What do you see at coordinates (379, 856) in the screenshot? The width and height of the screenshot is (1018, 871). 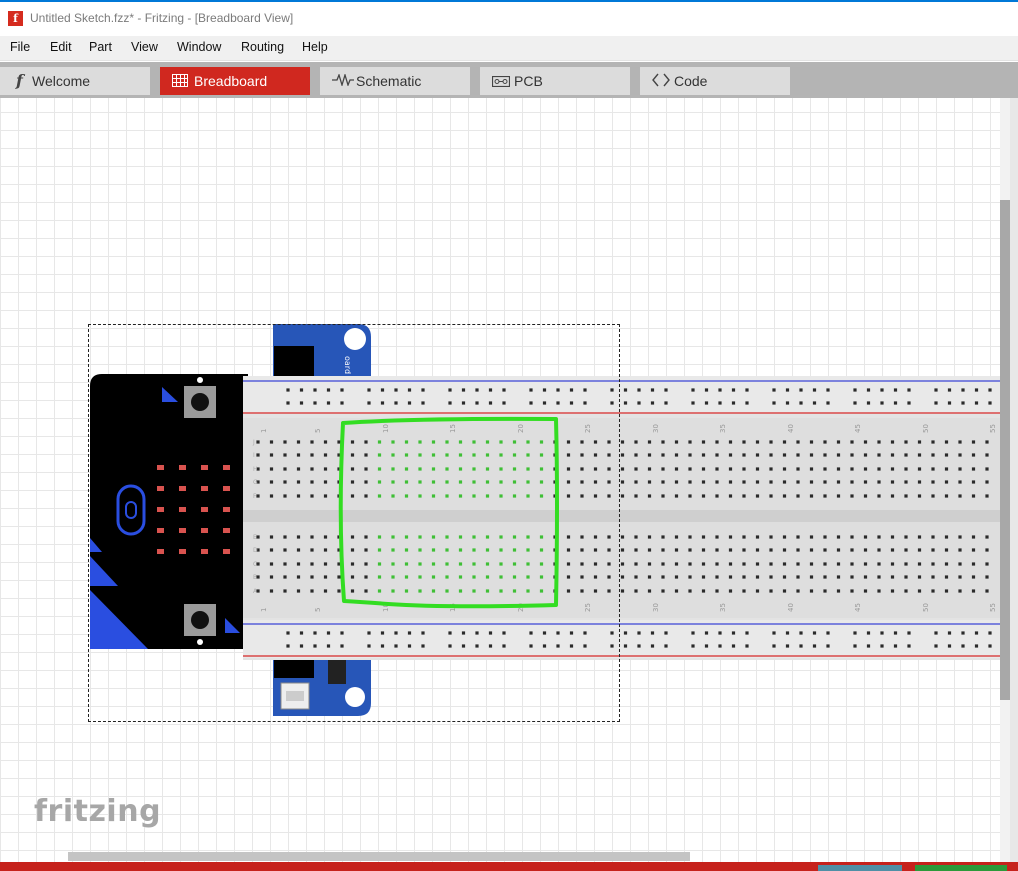 I see `horizontal-scrollbar-thumb` at bounding box center [379, 856].